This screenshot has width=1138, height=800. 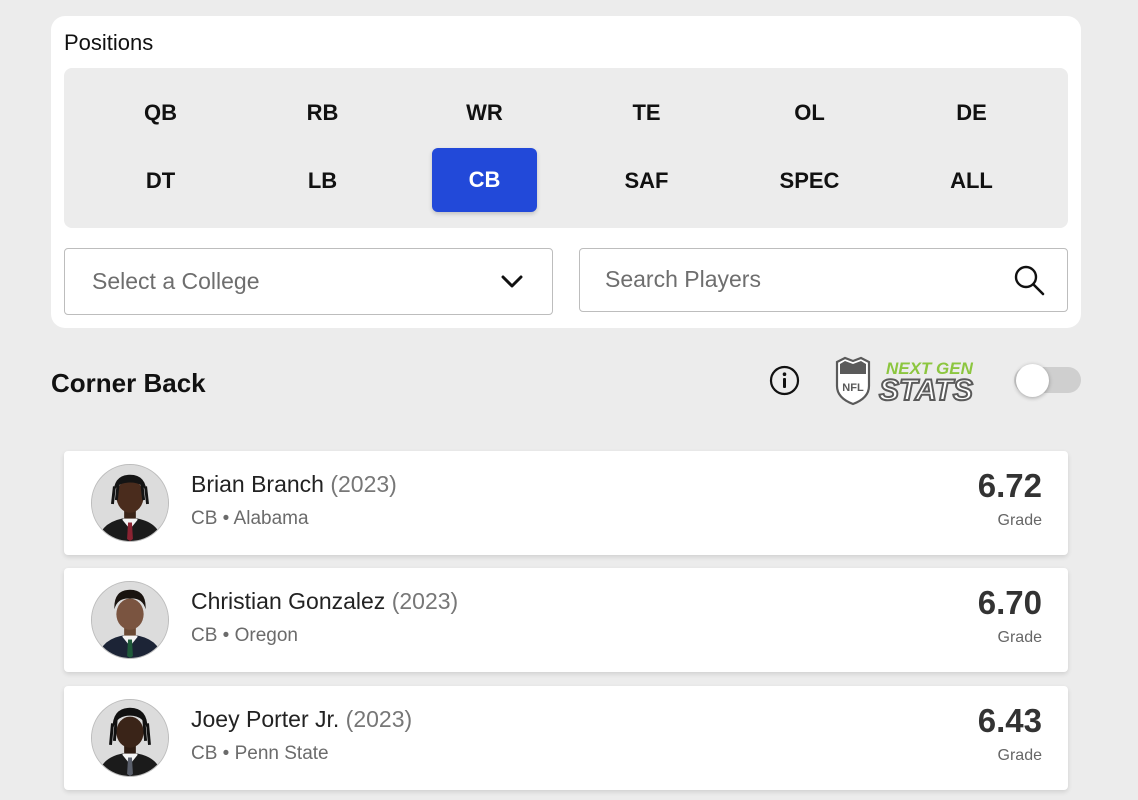 What do you see at coordinates (971, 113) in the screenshot?
I see `position-de: DE` at bounding box center [971, 113].